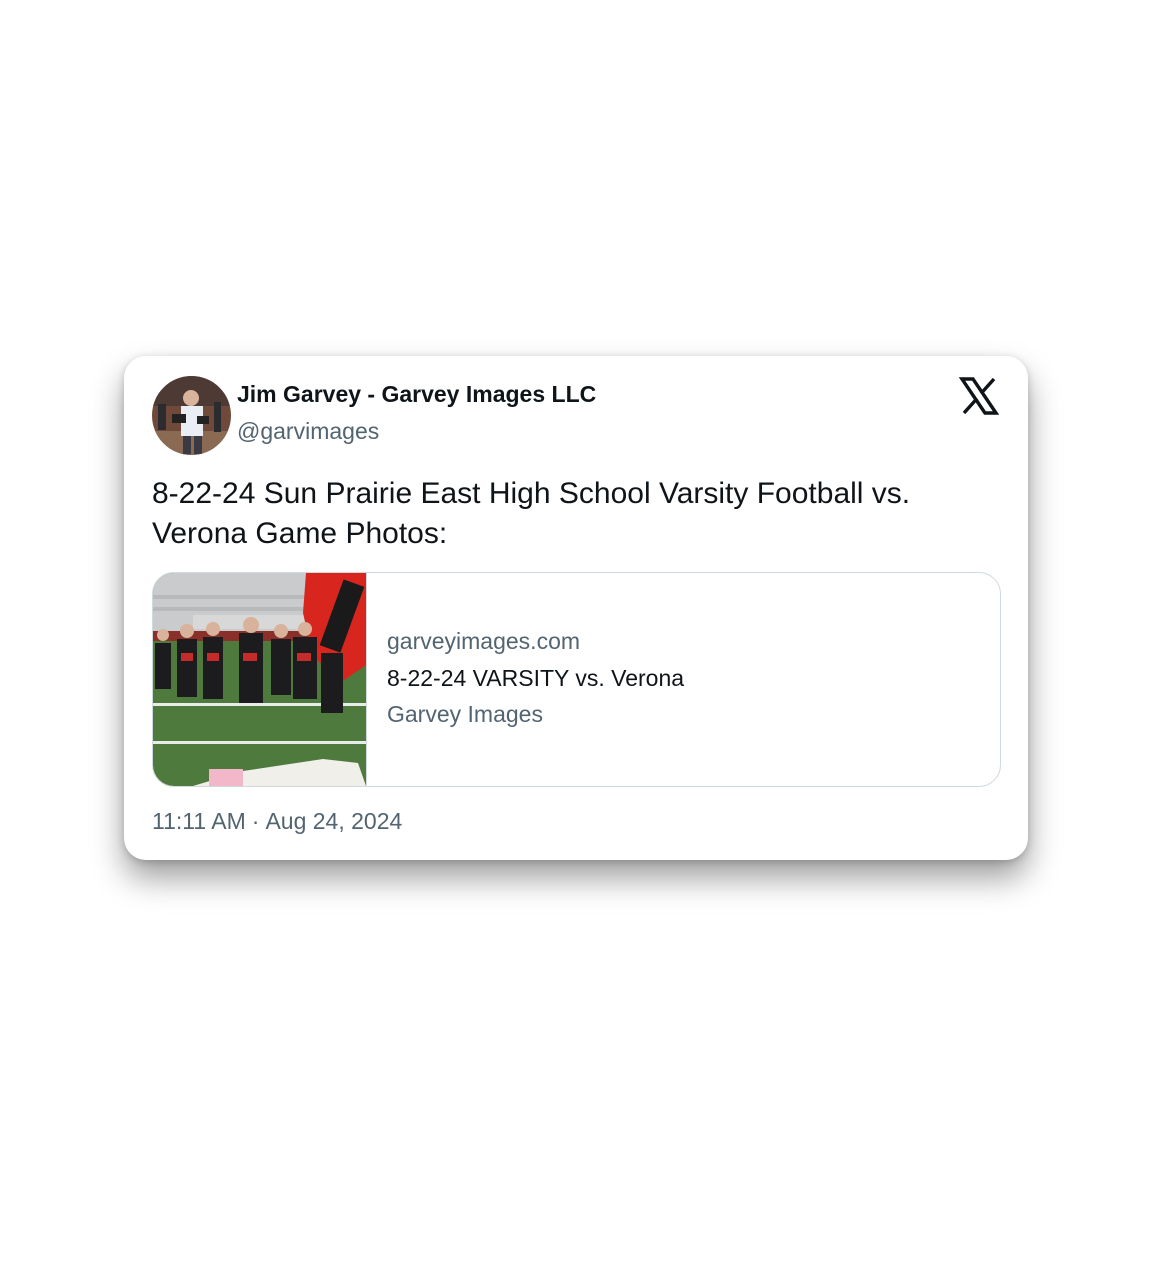 The image size is (1153, 1288). What do you see at coordinates (334, 821) in the screenshot?
I see `tweet-date: Aug 24, 2024` at bounding box center [334, 821].